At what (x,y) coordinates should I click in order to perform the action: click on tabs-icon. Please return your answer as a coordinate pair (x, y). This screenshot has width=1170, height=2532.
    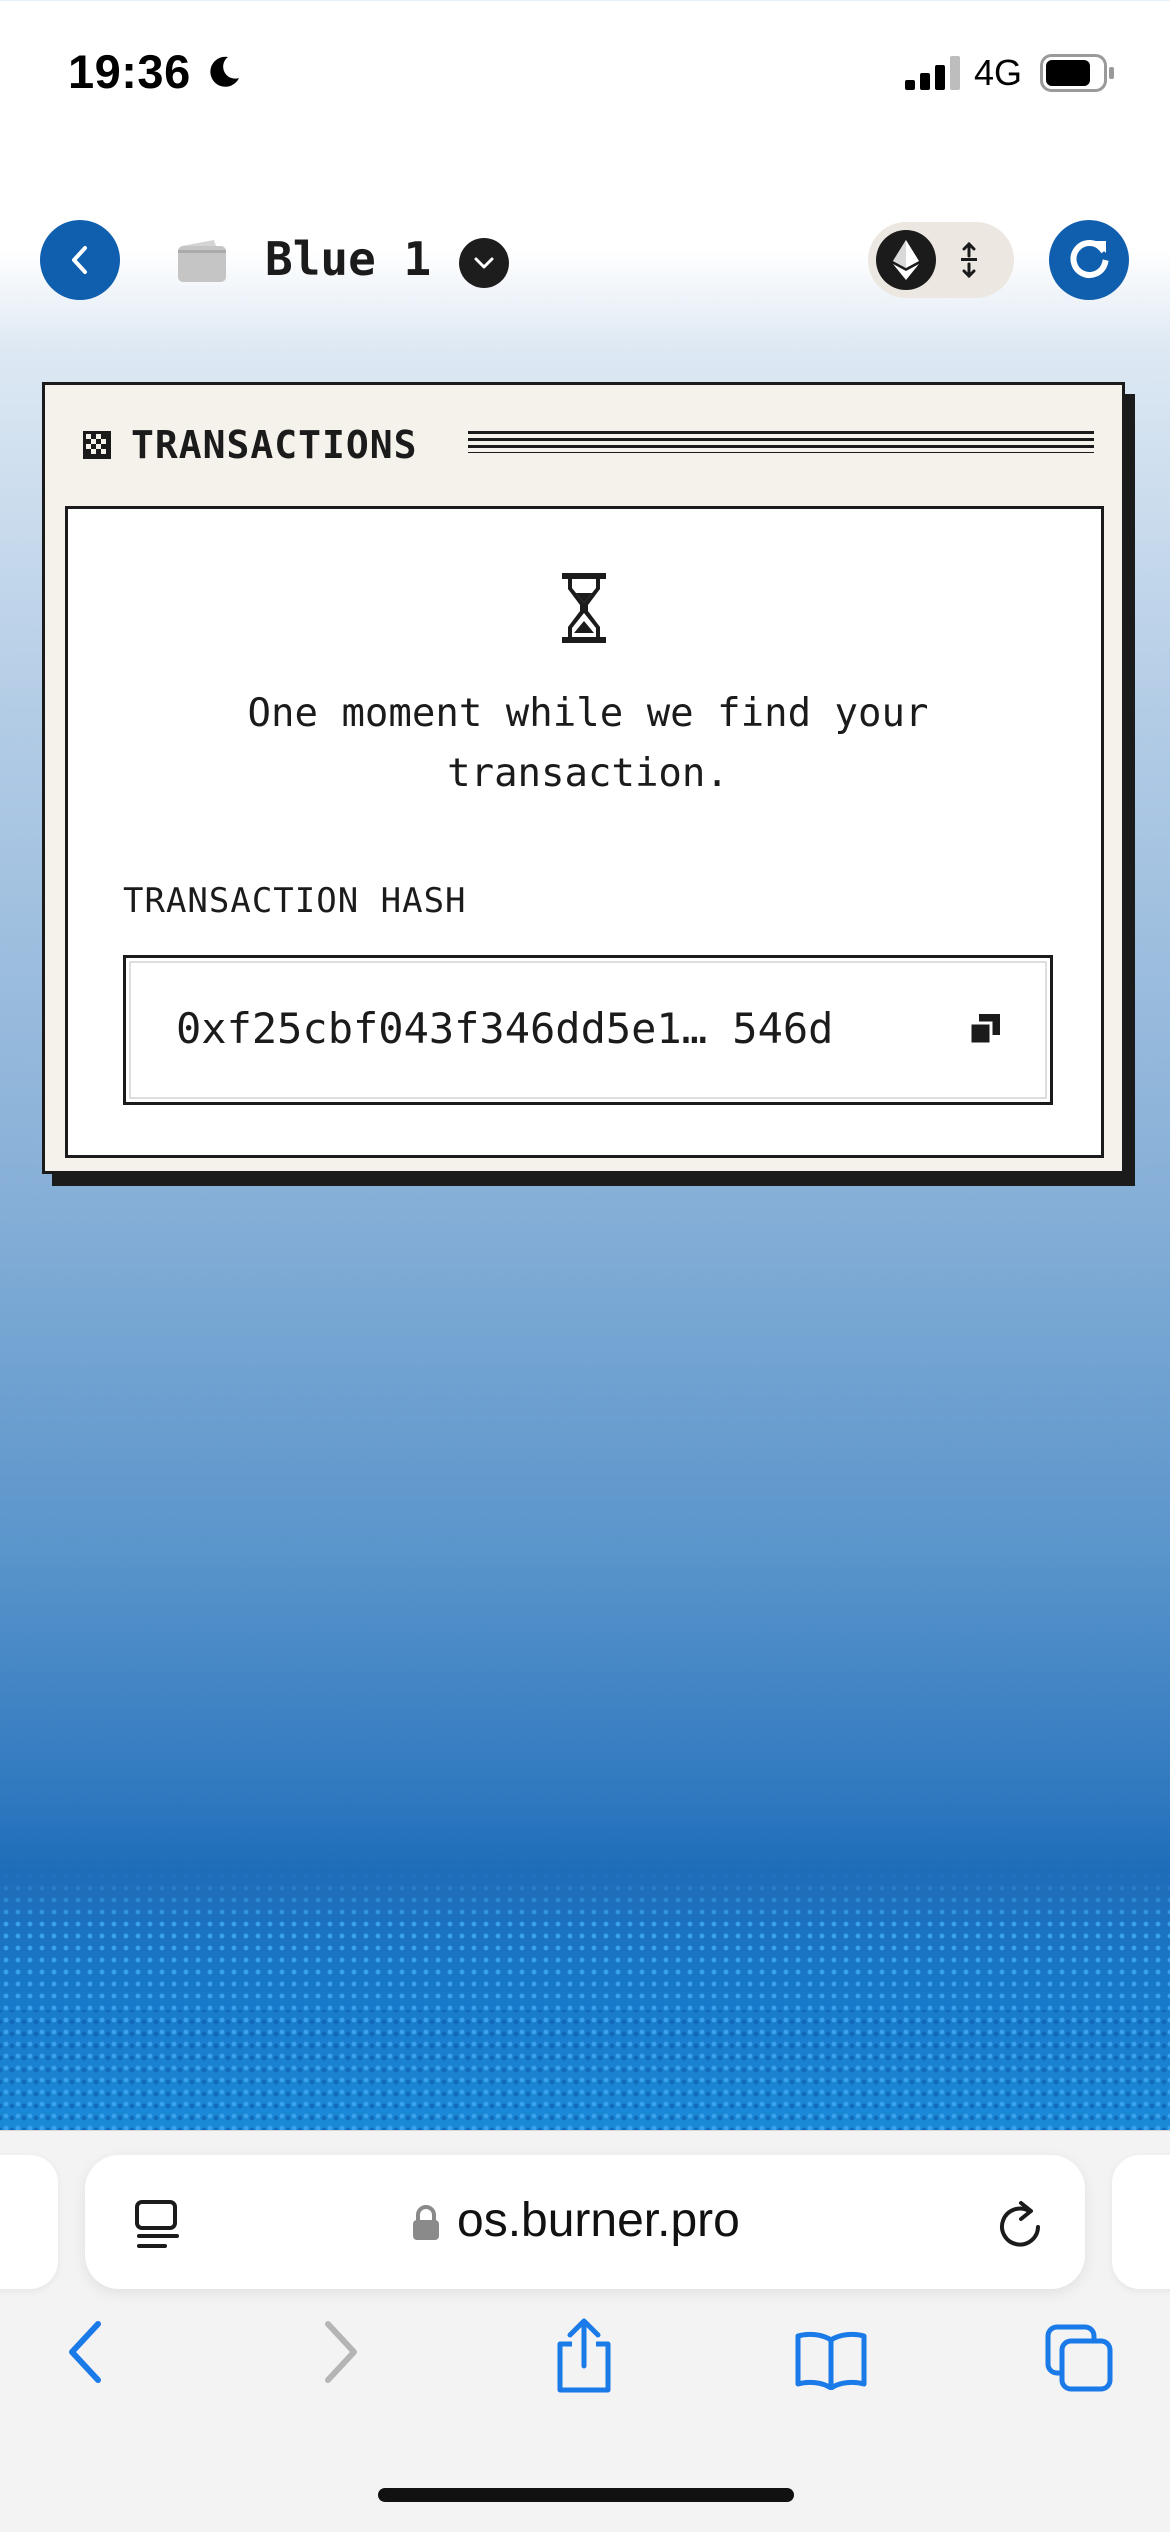
    Looking at the image, I should click on (1079, 2358).